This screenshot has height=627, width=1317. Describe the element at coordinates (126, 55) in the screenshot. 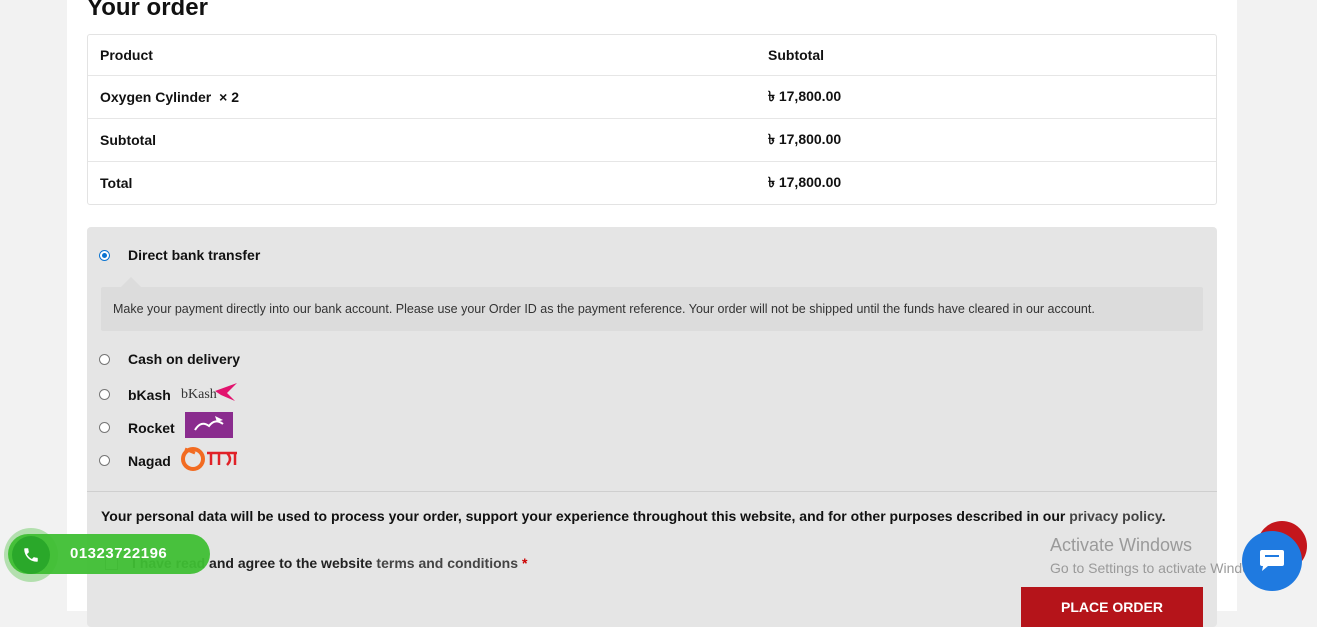

I see `header-product: Product` at that location.